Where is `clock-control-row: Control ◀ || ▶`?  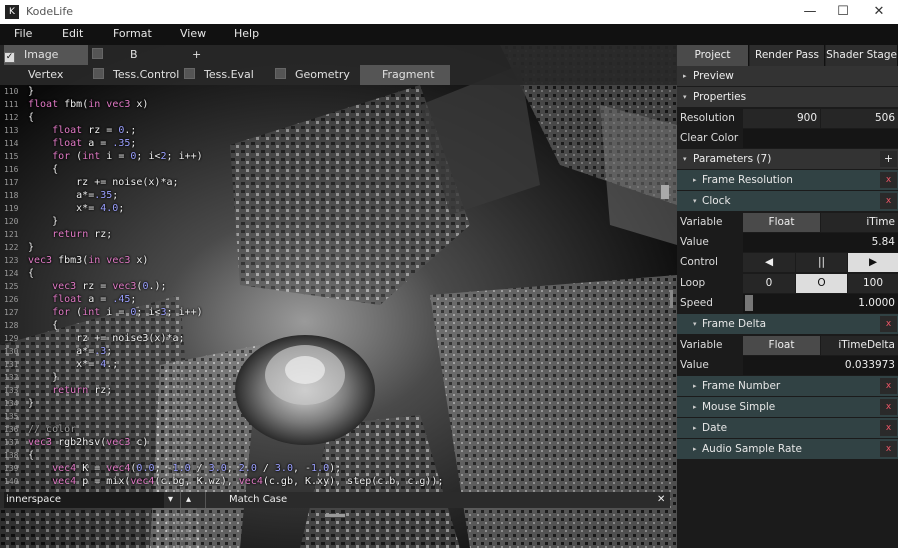
clock-control-row: Control ◀ || ▶ is located at coordinates (787, 262).